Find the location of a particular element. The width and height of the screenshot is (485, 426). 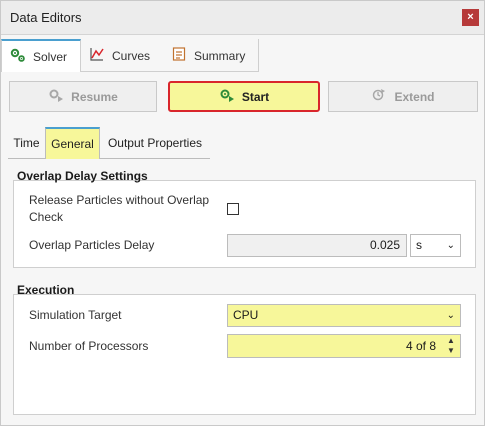

subtab-time: Time is located at coordinates (26, 143).